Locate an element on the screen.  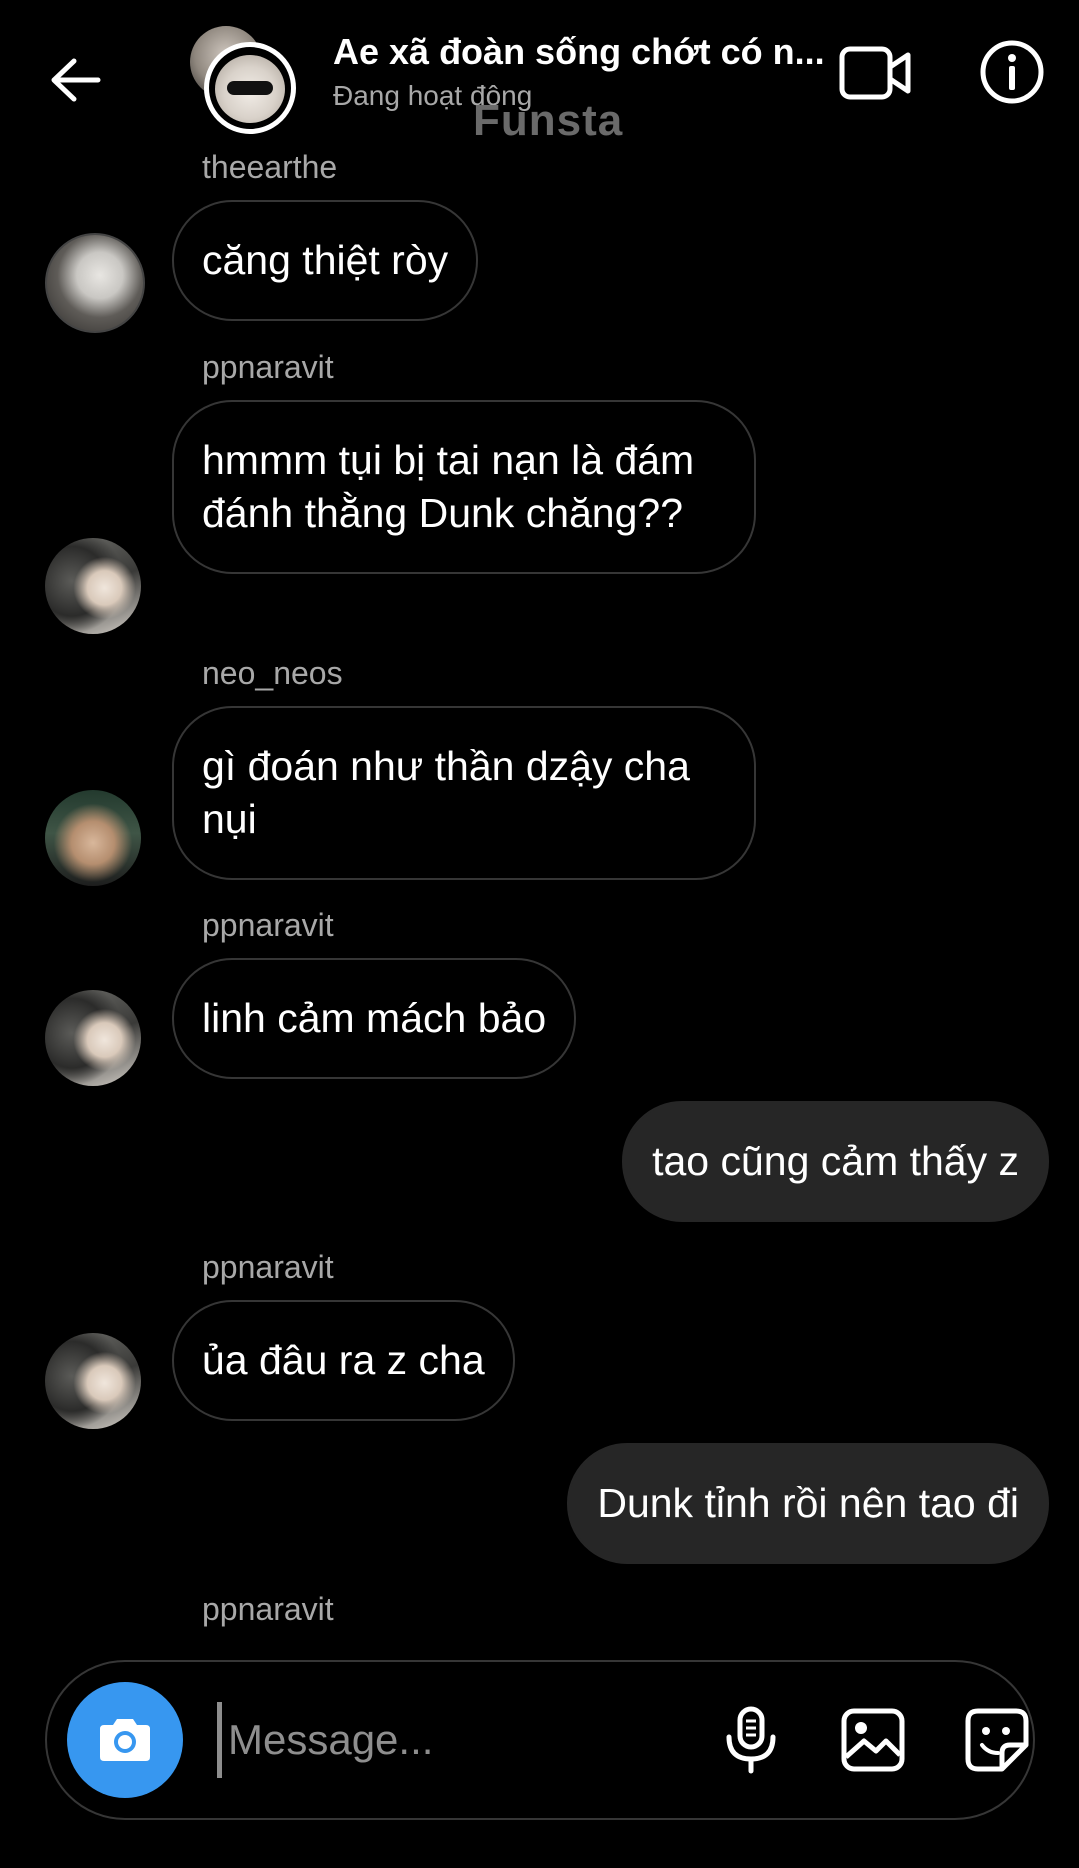
microphone-icon is located at coordinates (751, 1740).